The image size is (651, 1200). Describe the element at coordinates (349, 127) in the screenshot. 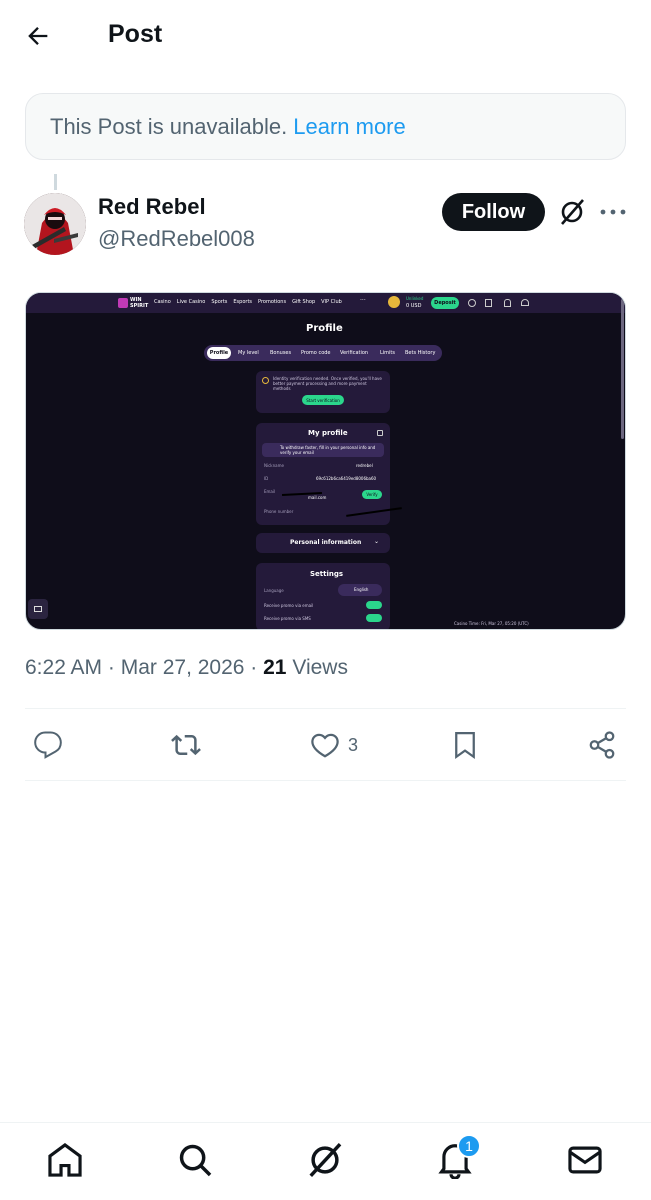

I see `learn-more-link: Learn more` at that location.